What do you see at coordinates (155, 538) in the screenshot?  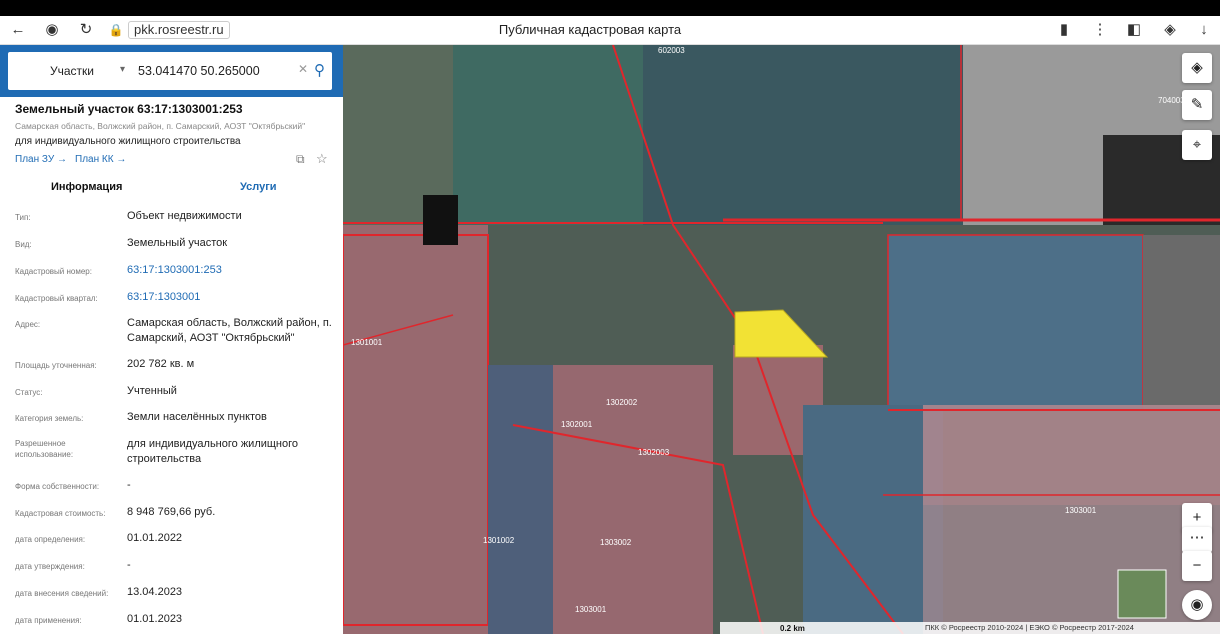 I see `field-value: 01.01.2022` at bounding box center [155, 538].